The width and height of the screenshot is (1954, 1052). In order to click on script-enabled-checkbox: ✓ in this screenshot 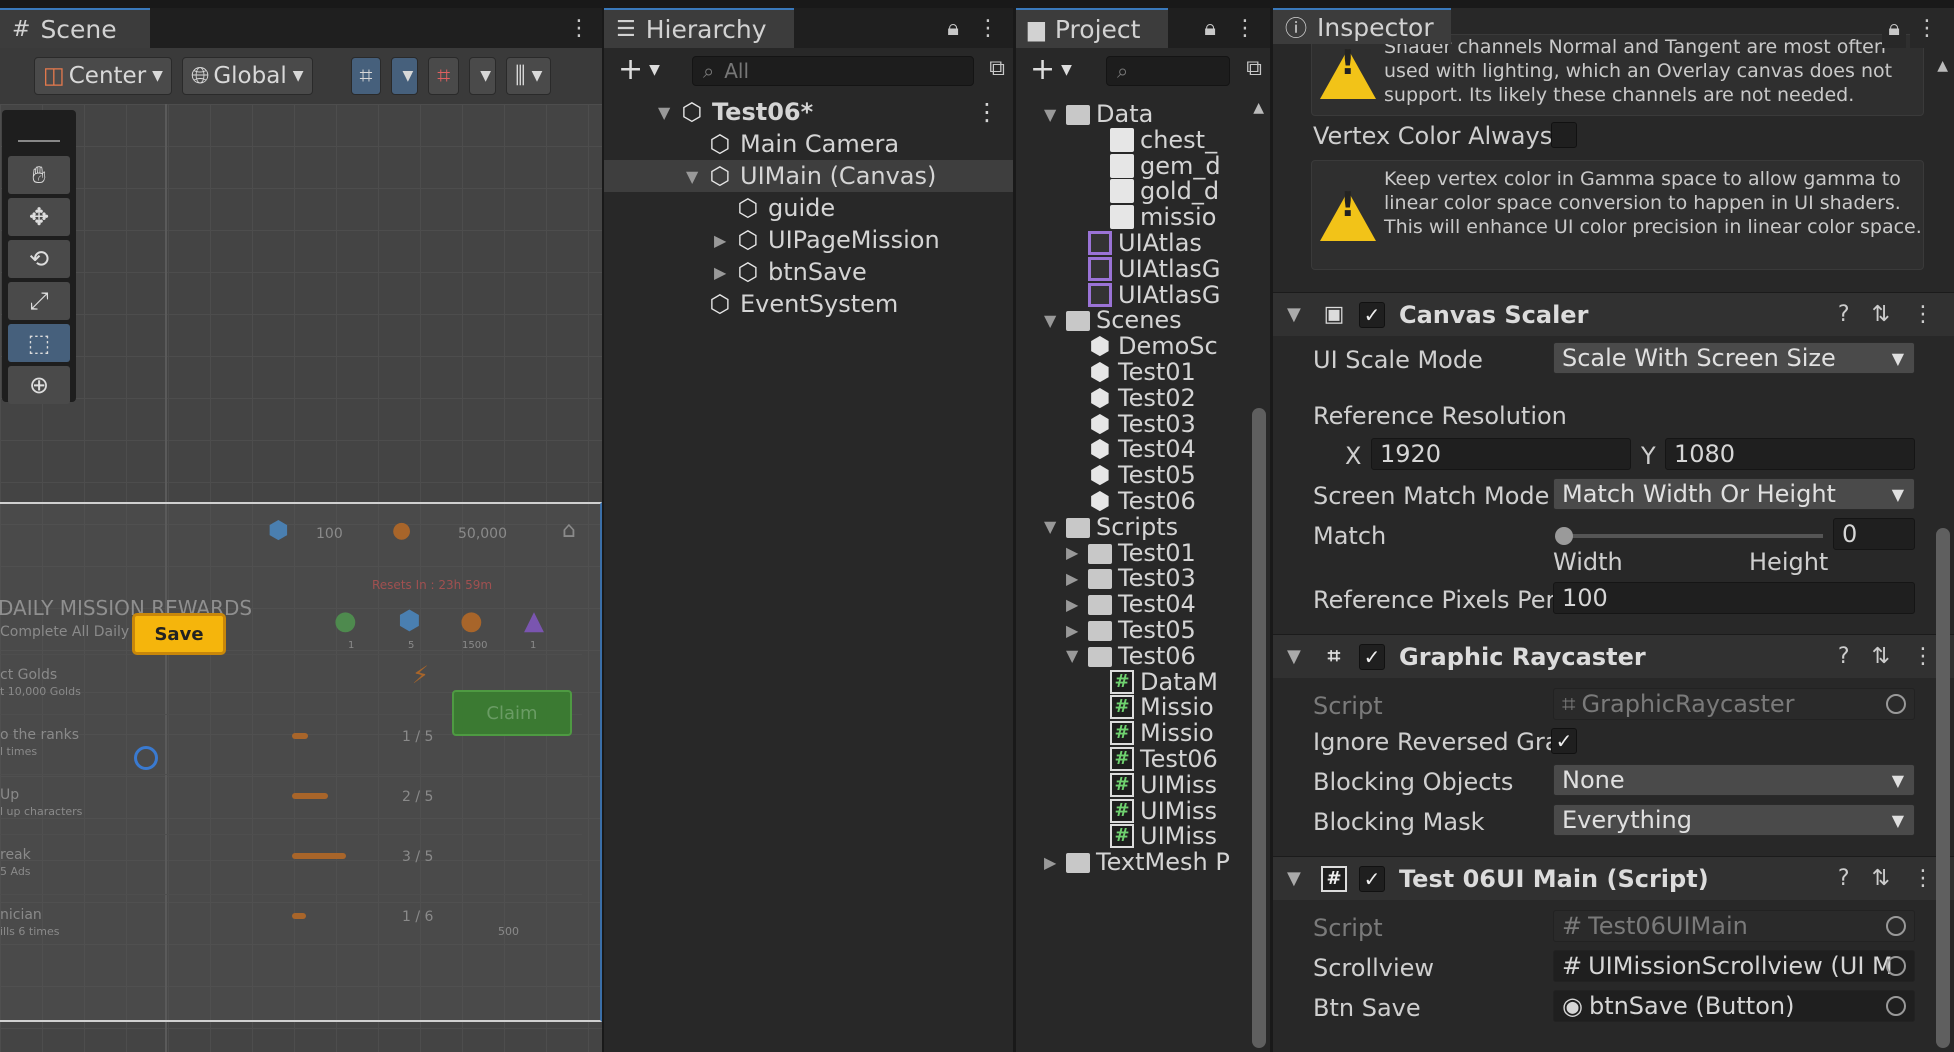, I will do `click(1372, 878)`.